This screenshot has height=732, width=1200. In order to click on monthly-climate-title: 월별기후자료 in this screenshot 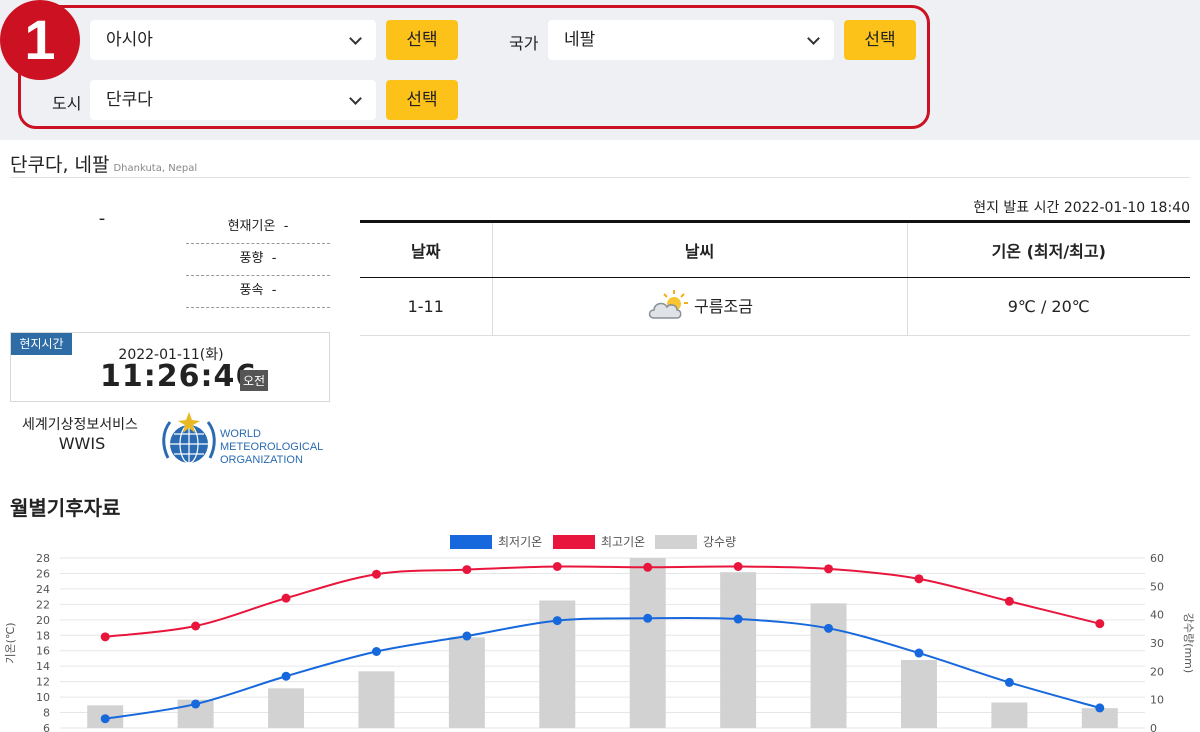, I will do `click(65, 508)`.